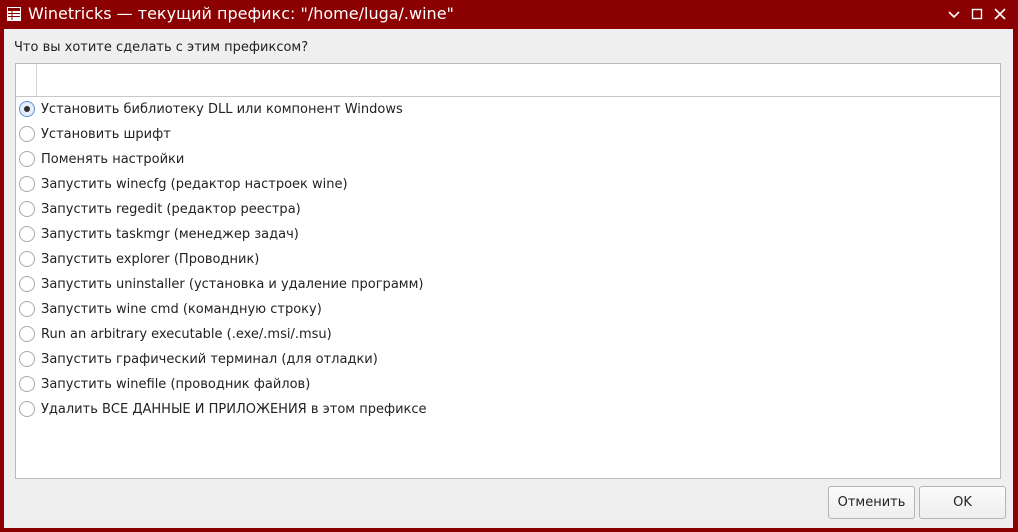 This screenshot has width=1018, height=532. I want to click on option-label: Поменять настройки, so click(113, 159).